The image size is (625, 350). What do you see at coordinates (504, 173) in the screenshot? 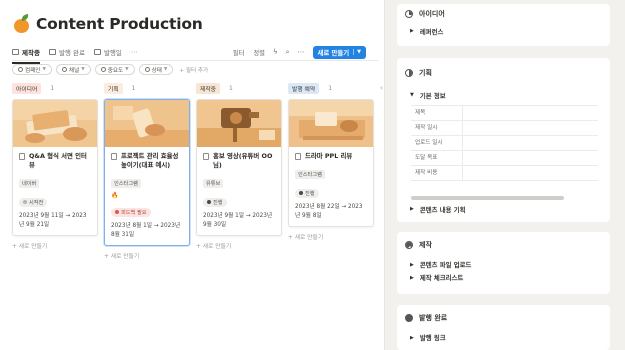
I see `table-row: 제작 비용` at bounding box center [504, 173].